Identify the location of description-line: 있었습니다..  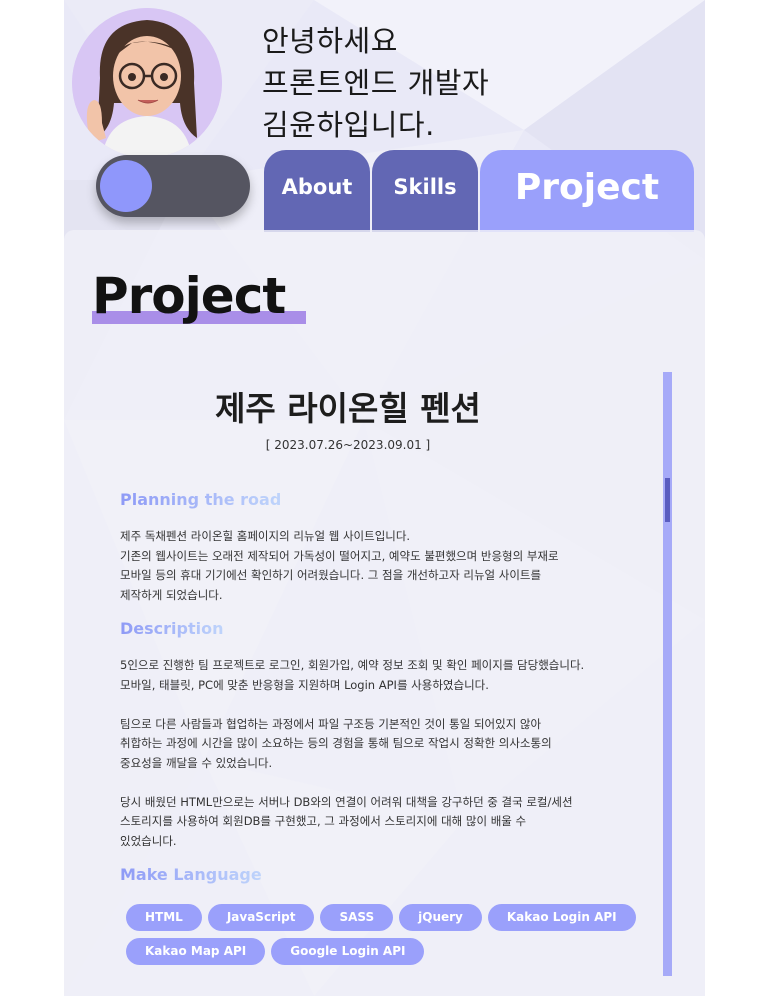
(148, 840).